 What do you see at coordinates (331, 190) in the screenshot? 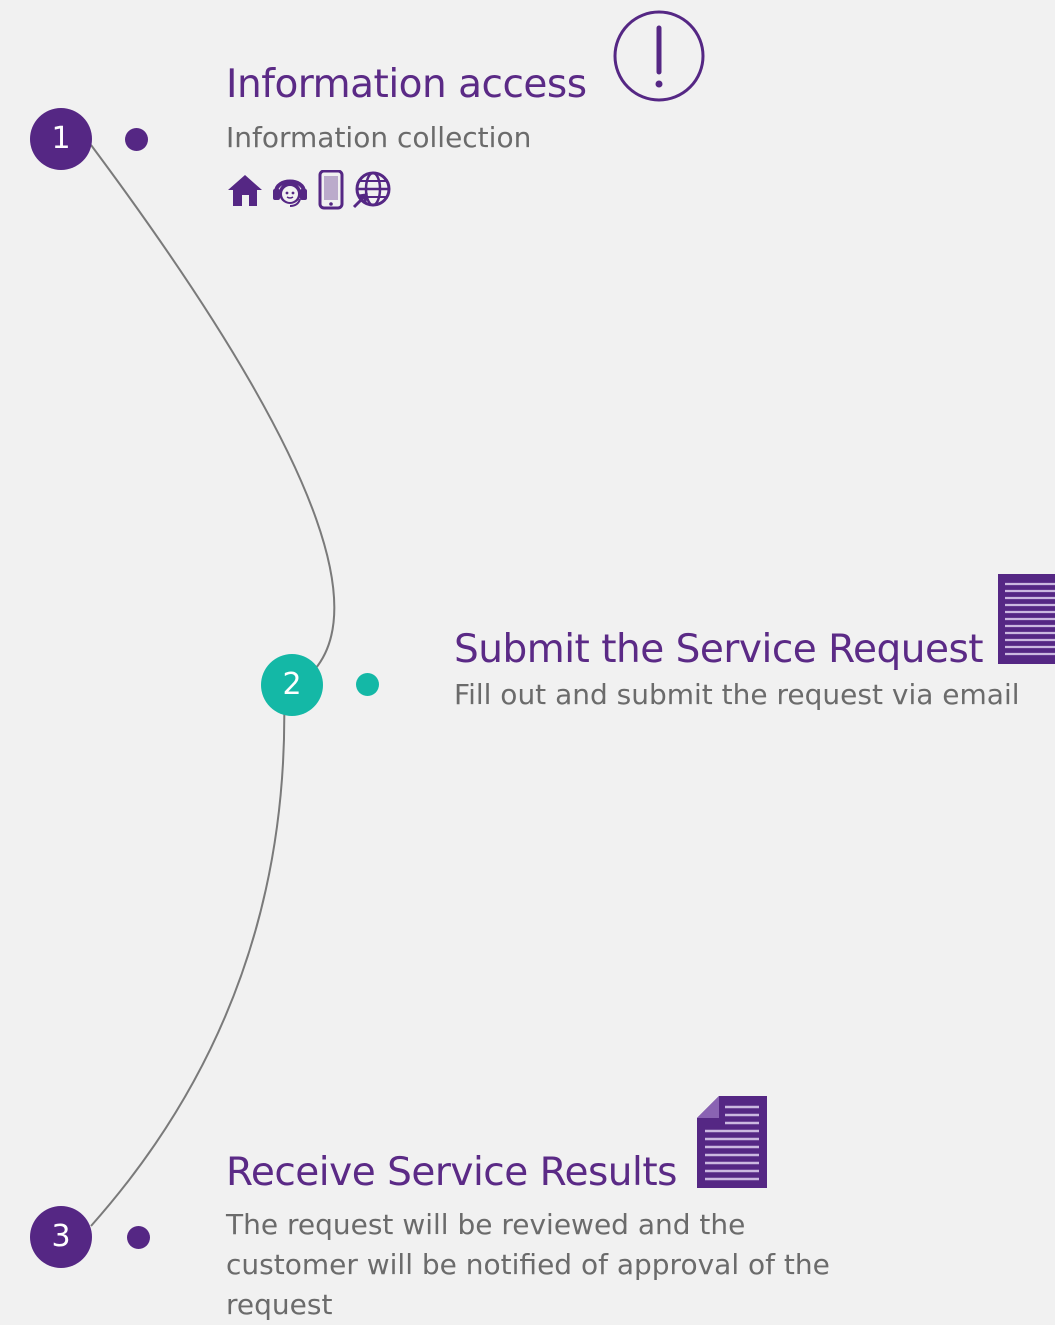
I see `mobile-phone-icon` at bounding box center [331, 190].